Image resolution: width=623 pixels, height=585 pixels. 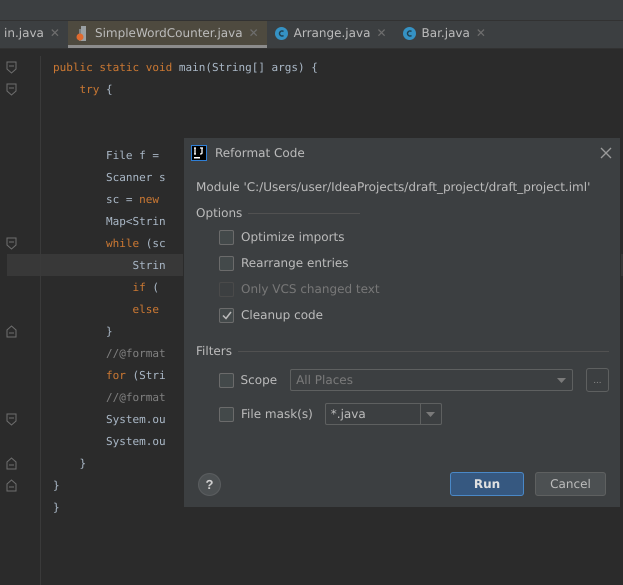 What do you see at coordinates (95, 89) in the screenshot?
I see `code-line: try {` at bounding box center [95, 89].